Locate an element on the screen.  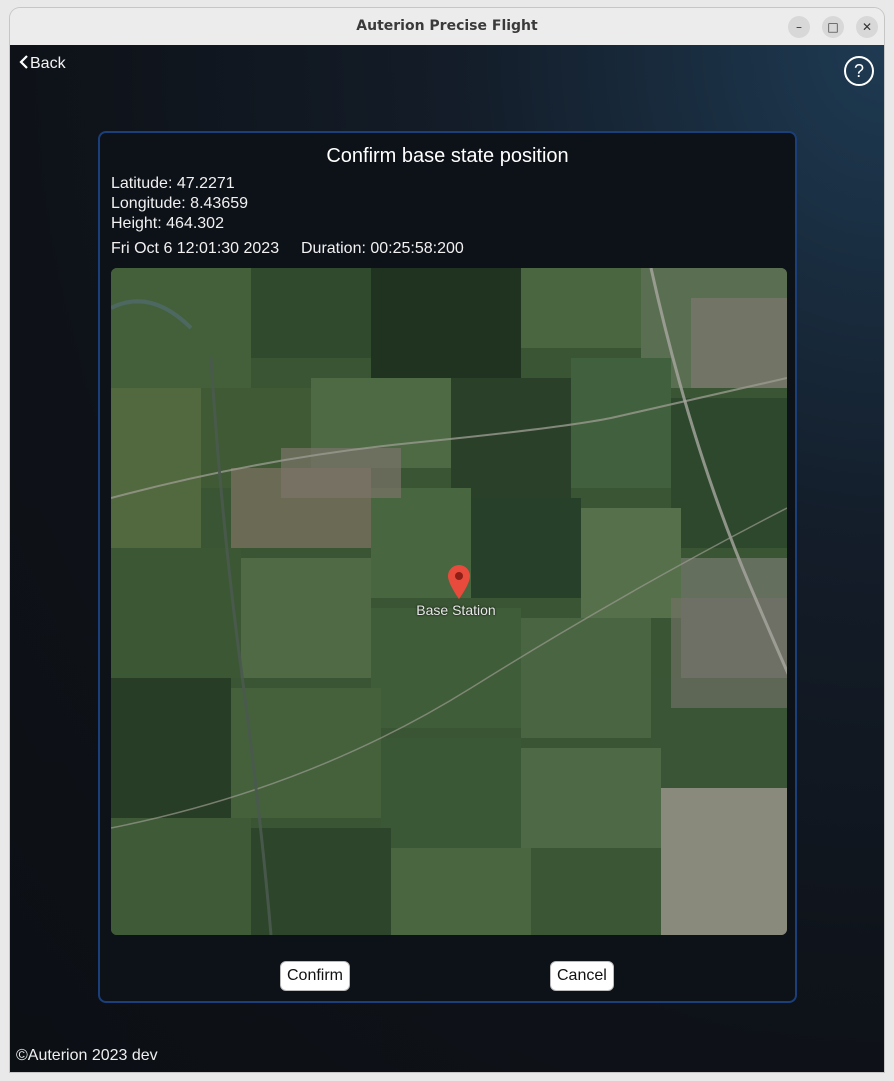
window-title: Auterion Precise Flight is located at coordinates (447, 26).